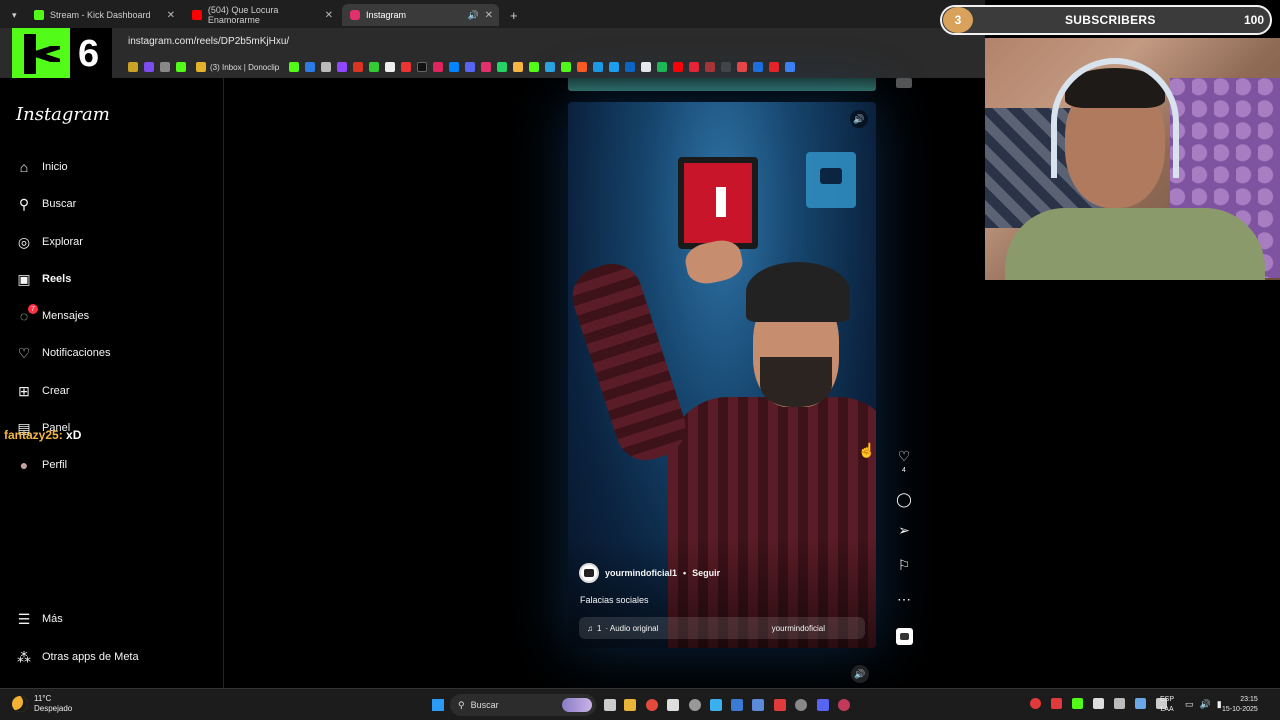  I want to click on new-tab-button: +, so click(514, 15).